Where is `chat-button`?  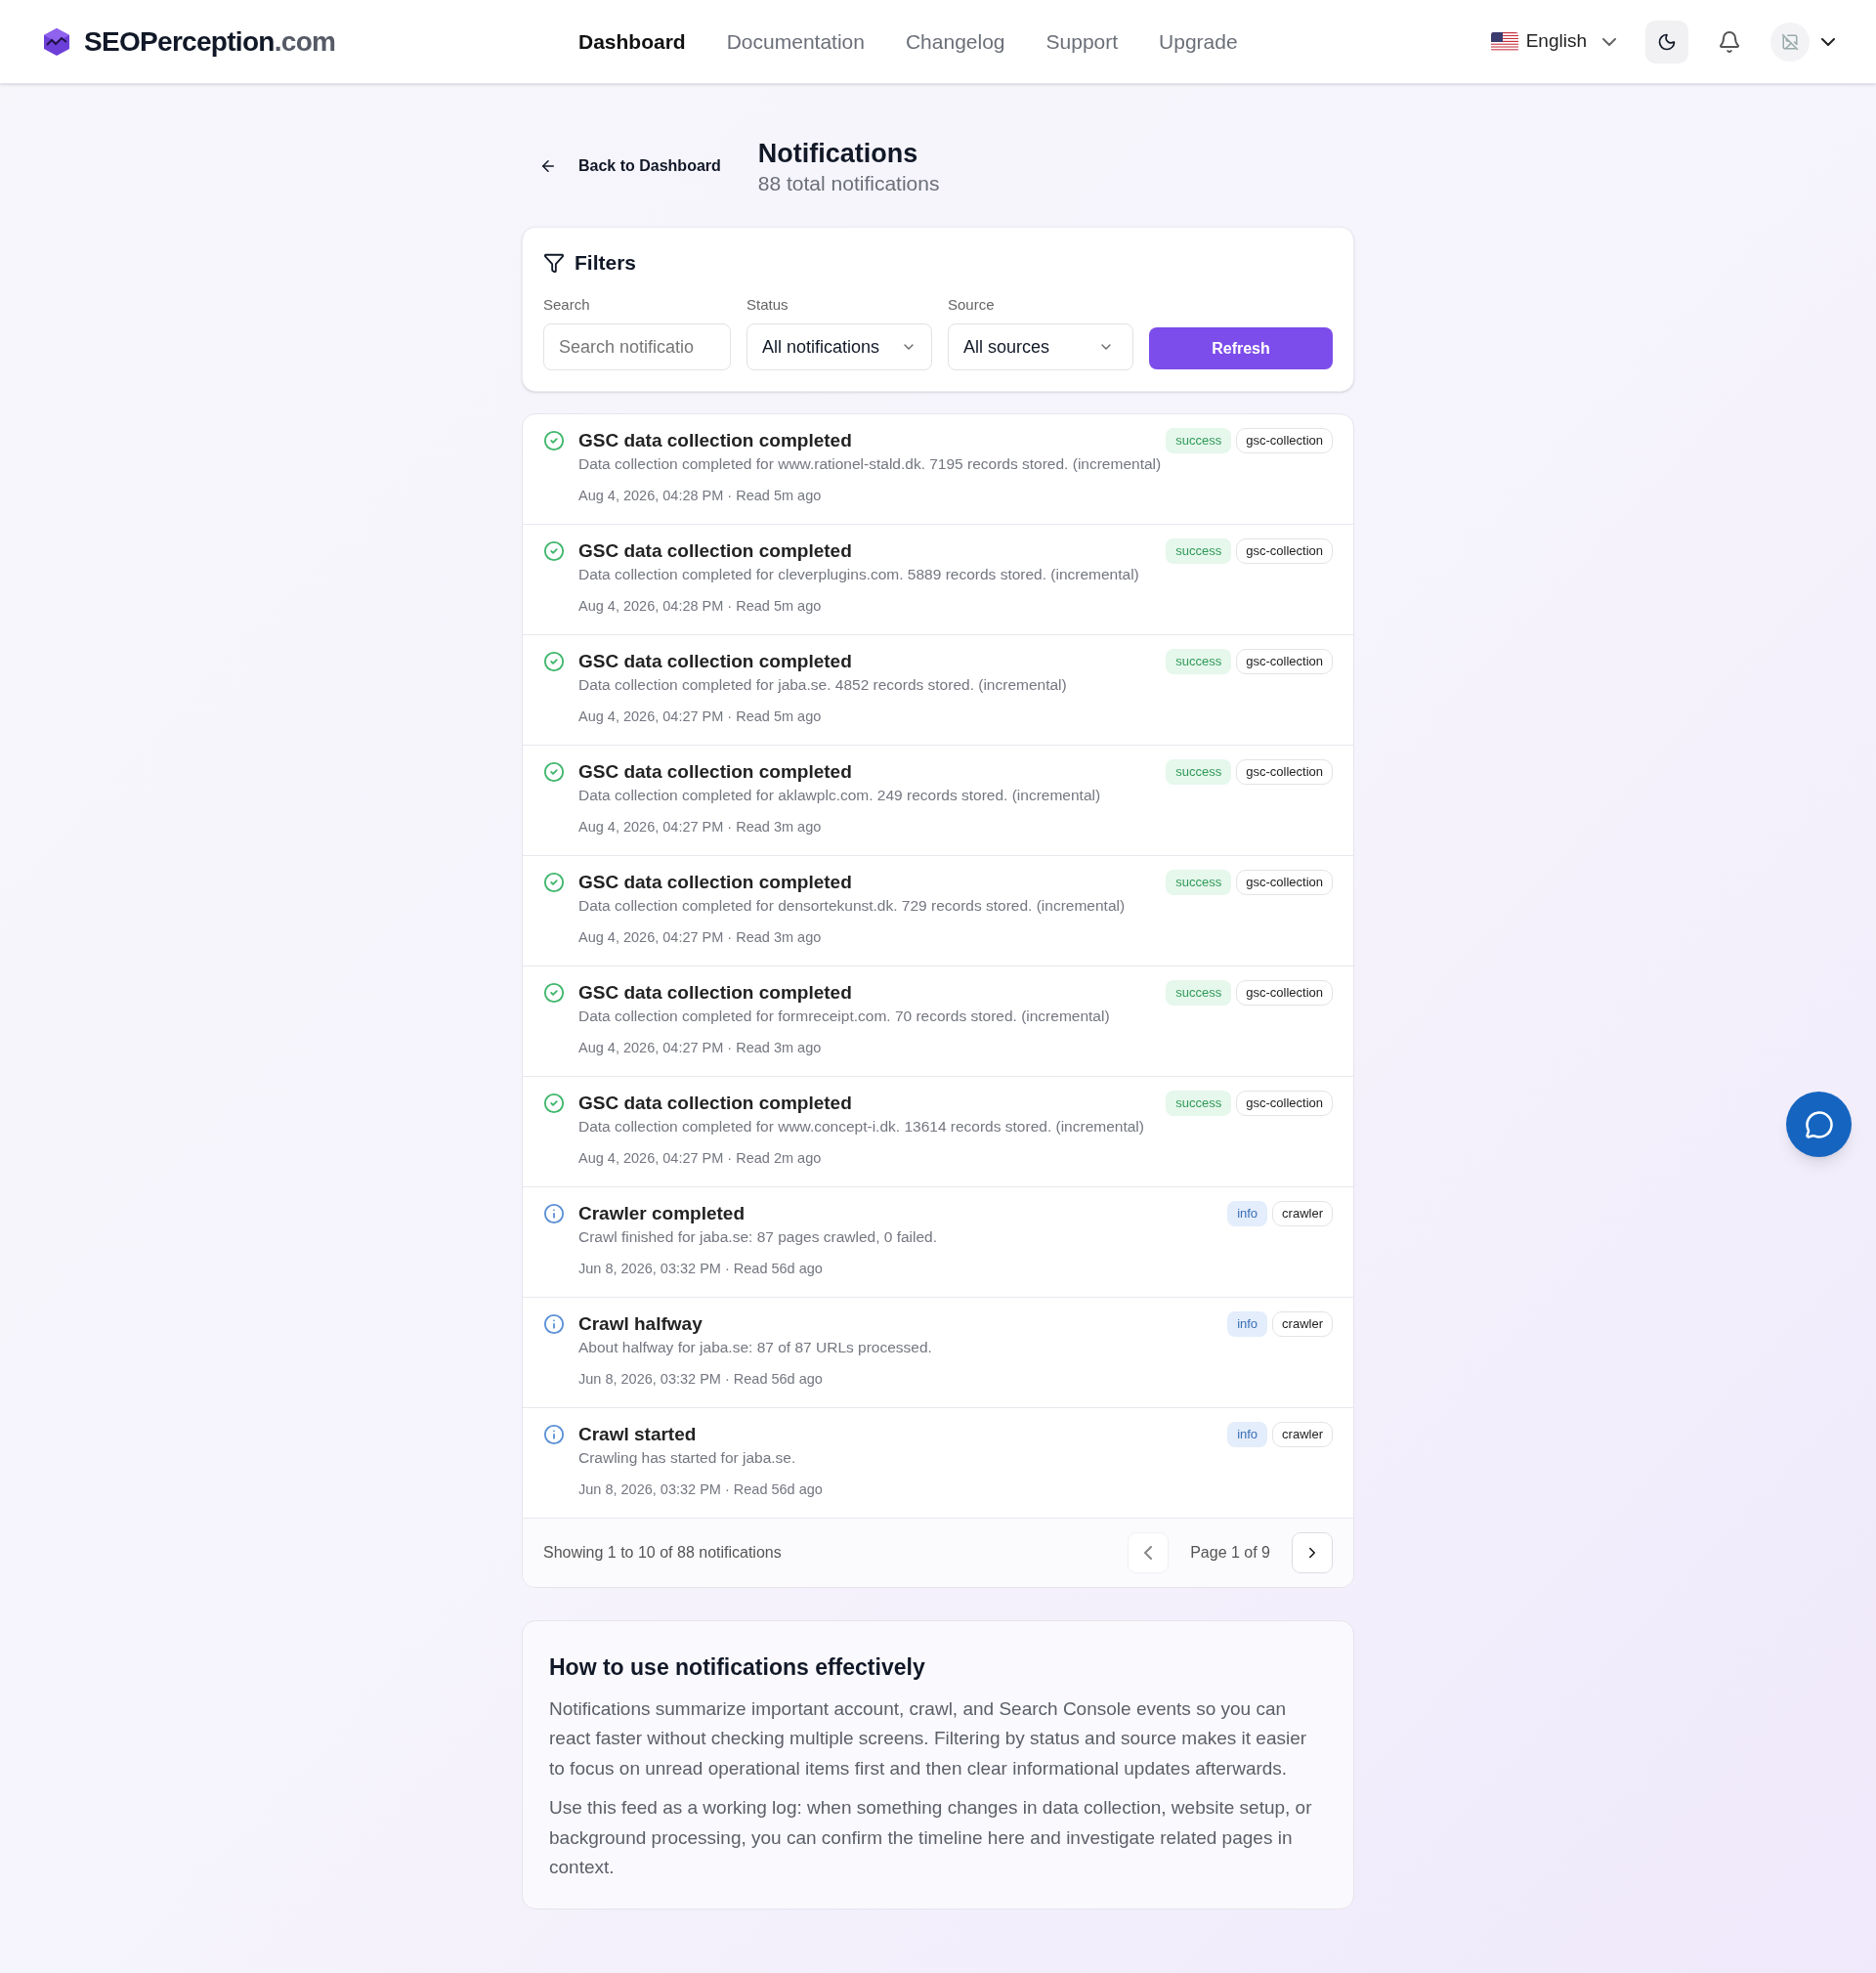 chat-button is located at coordinates (1819, 1124).